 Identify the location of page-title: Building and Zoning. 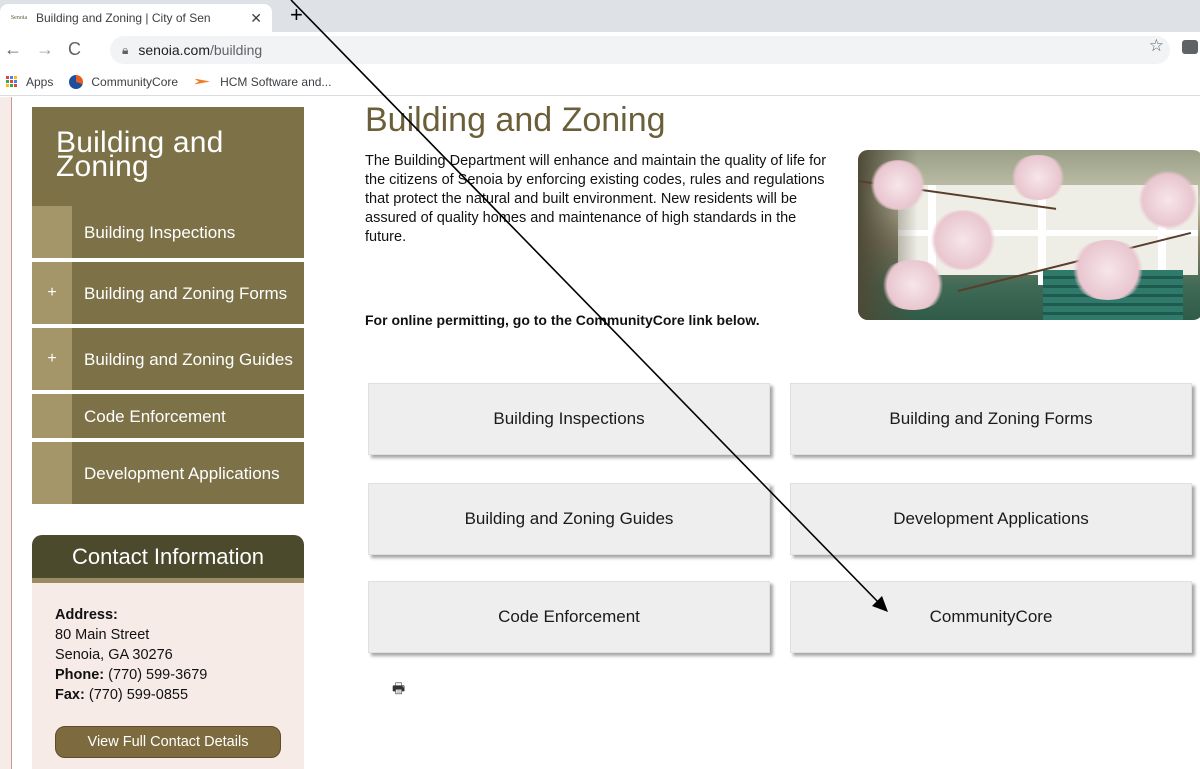
(515, 120).